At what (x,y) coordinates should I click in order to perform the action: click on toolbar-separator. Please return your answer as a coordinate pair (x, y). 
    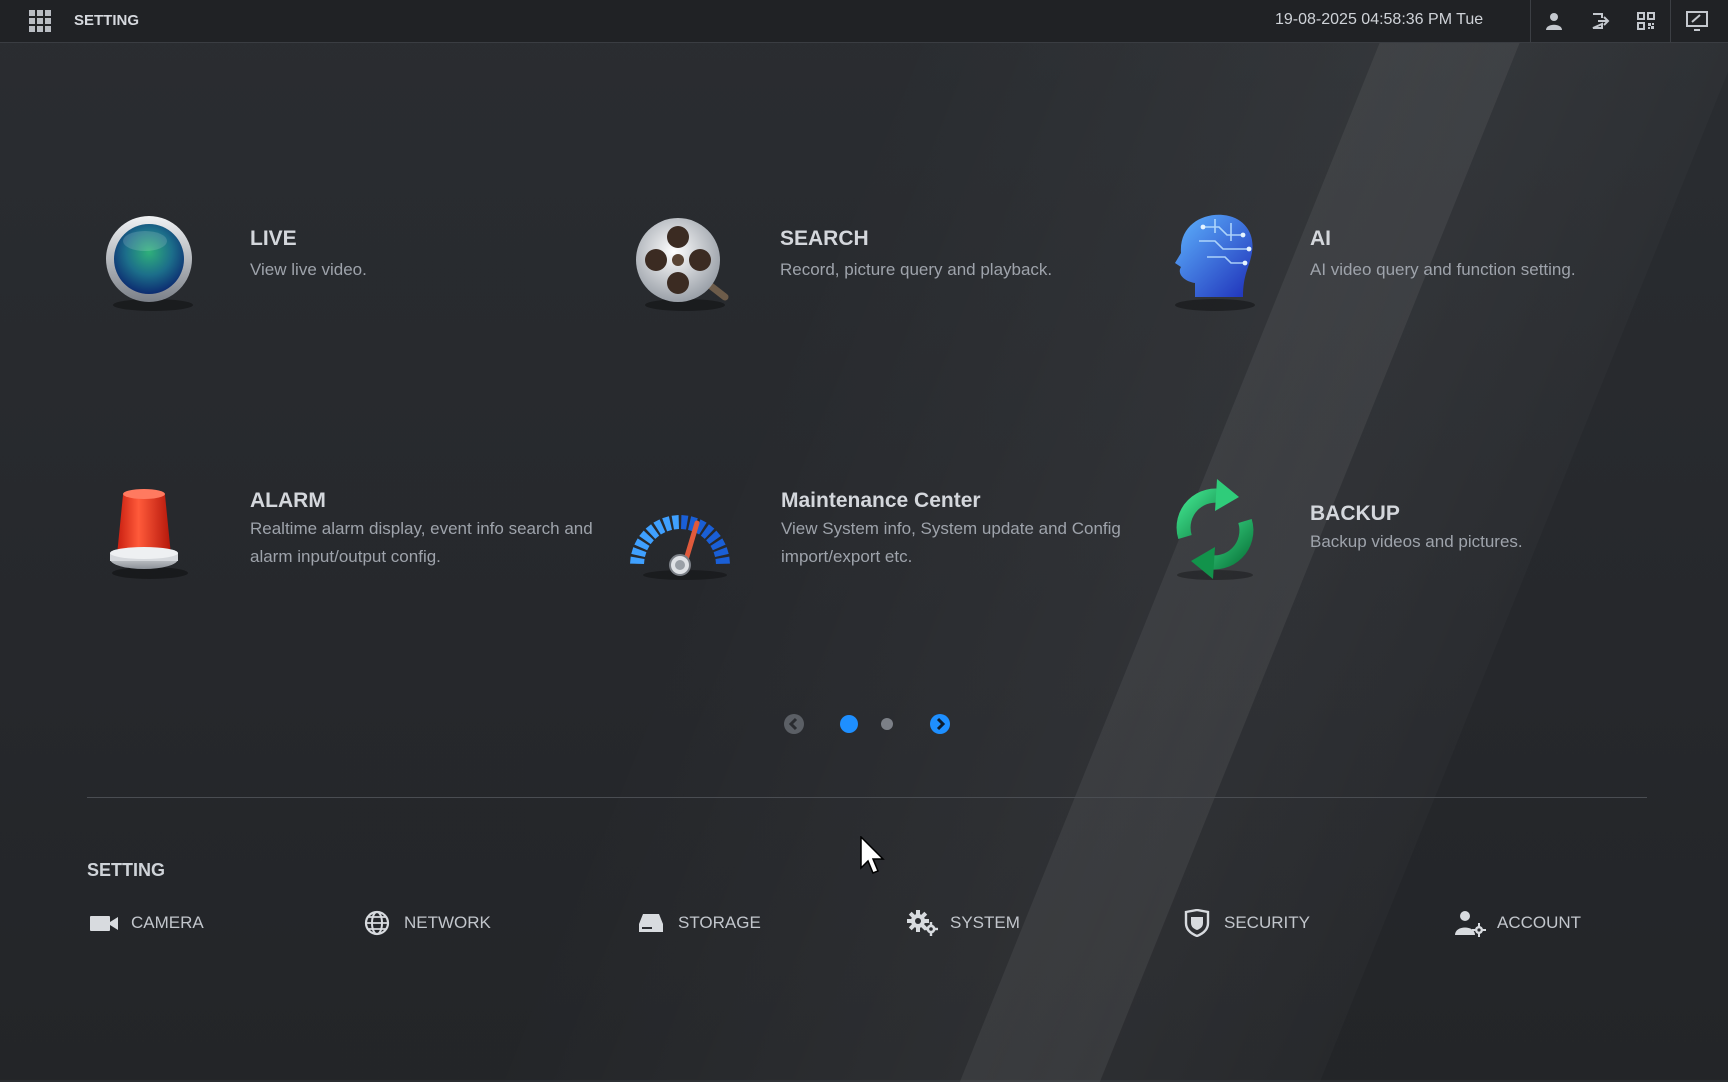
    Looking at the image, I should click on (1670, 21).